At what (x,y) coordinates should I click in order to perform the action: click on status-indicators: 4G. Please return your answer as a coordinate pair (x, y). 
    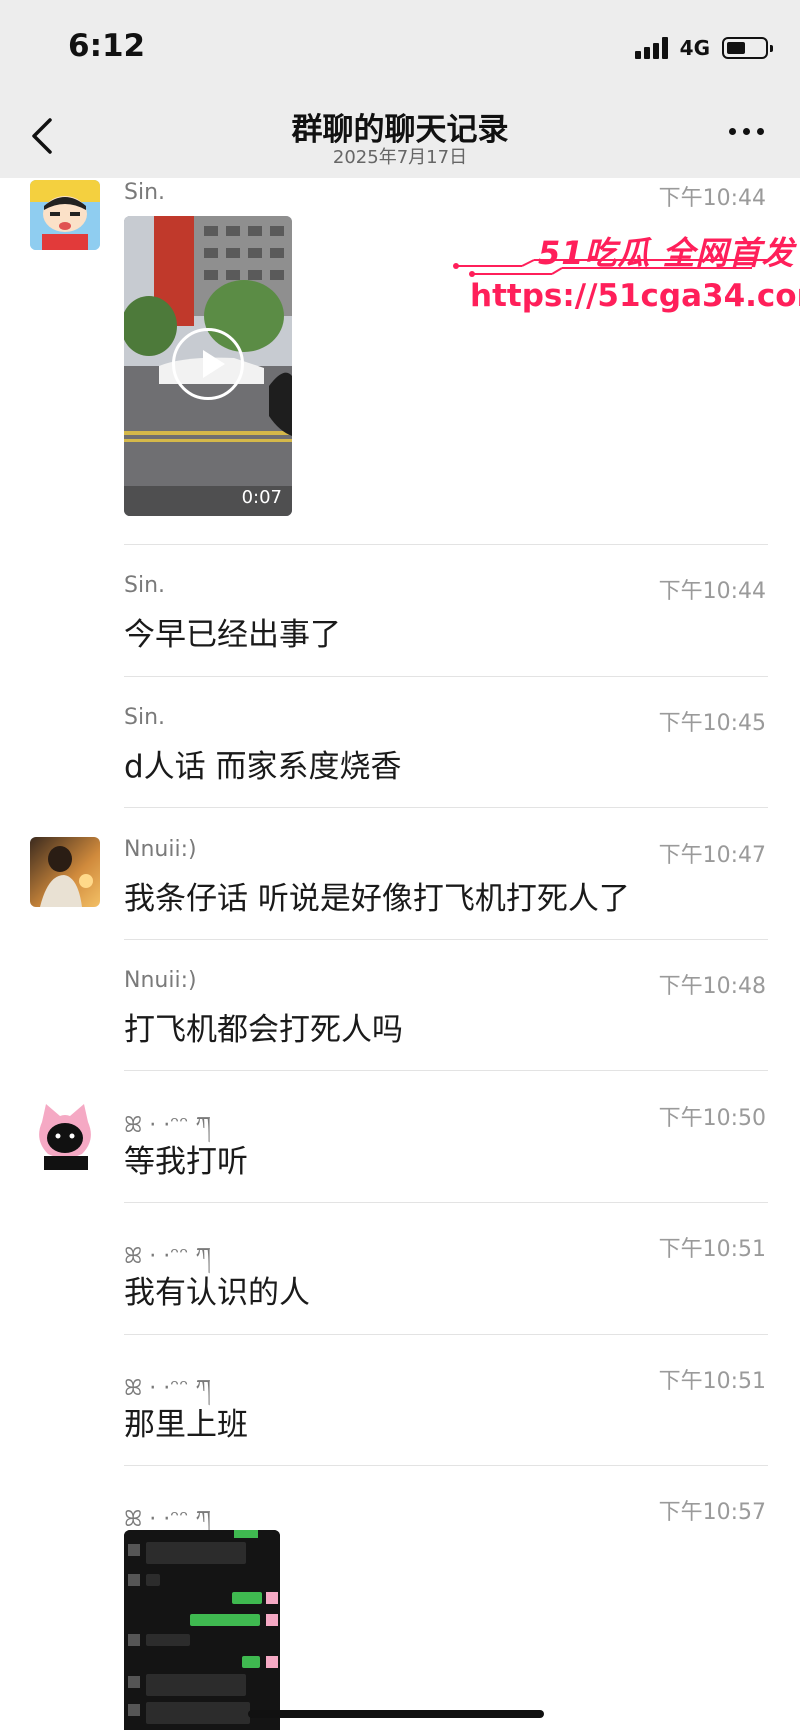
    Looking at the image, I should click on (703, 48).